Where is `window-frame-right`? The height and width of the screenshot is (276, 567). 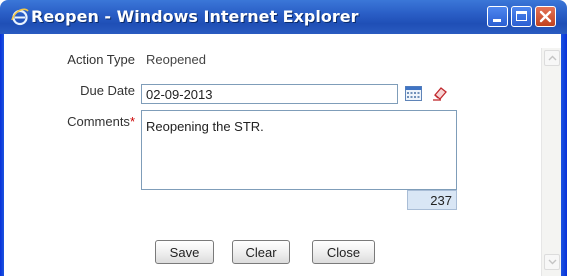
window-frame-right is located at coordinates (564, 155).